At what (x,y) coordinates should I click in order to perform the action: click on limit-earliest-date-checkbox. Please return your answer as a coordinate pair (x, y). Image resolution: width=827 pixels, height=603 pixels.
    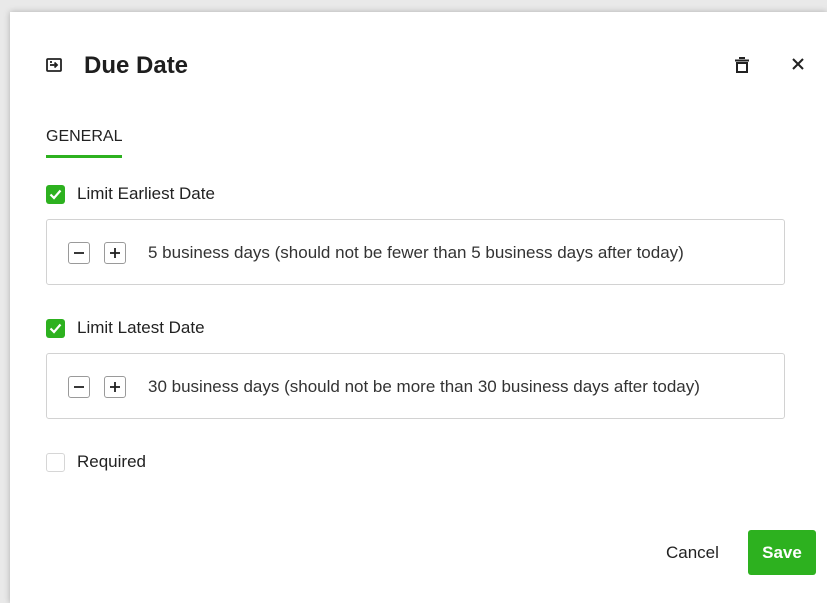
    Looking at the image, I should click on (55, 194).